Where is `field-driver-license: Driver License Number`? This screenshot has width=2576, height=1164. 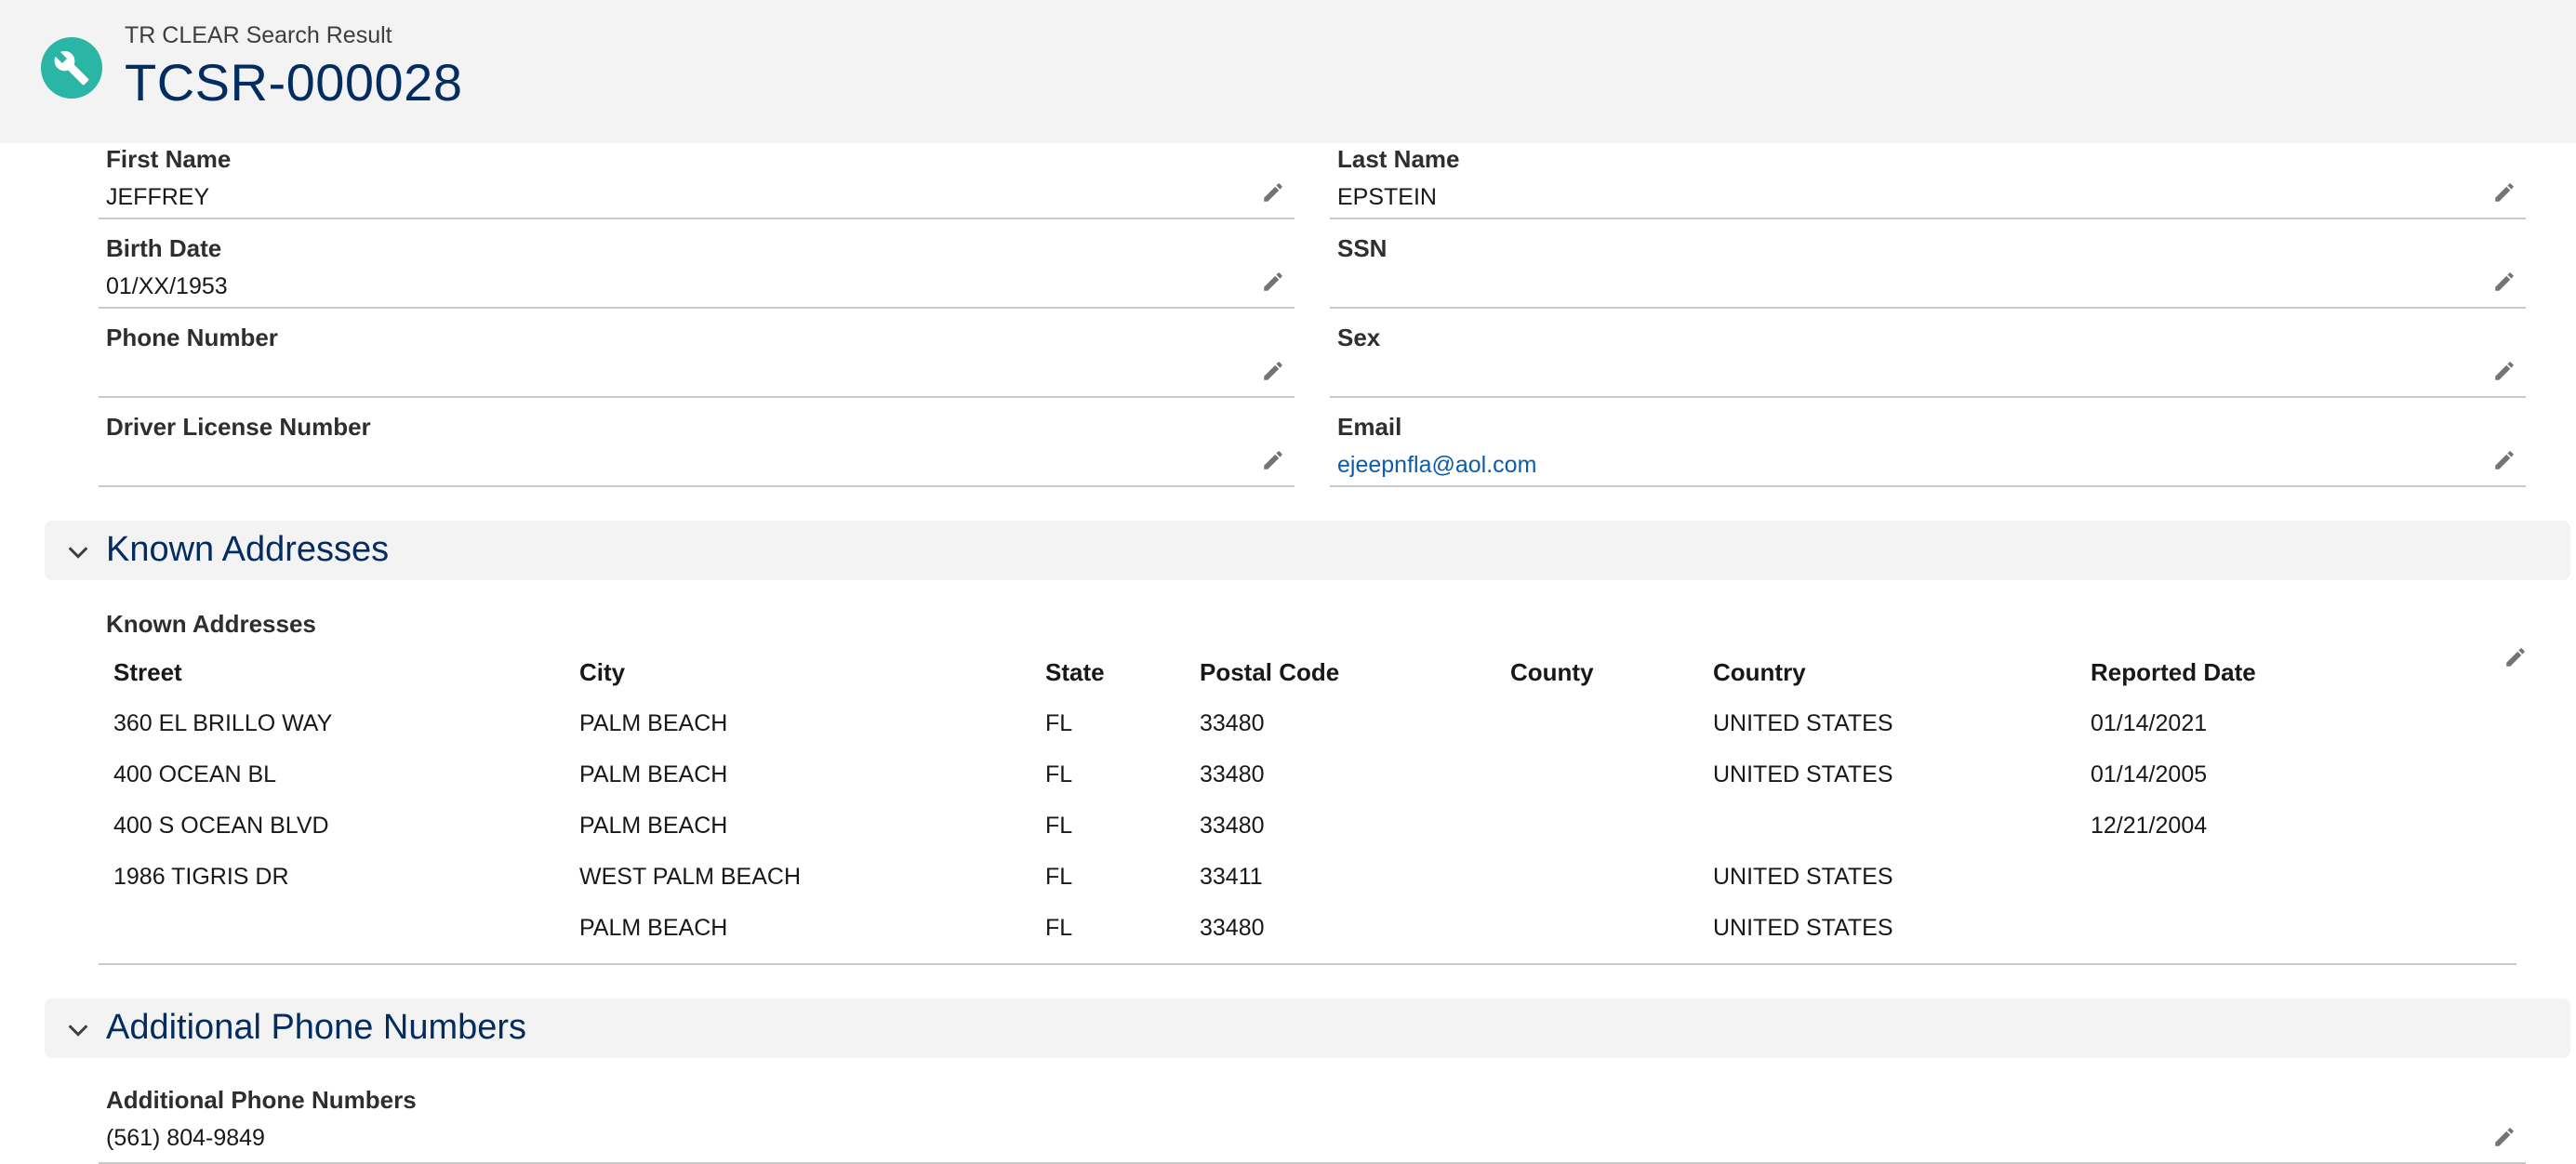 field-driver-license: Driver License Number is located at coordinates (697, 449).